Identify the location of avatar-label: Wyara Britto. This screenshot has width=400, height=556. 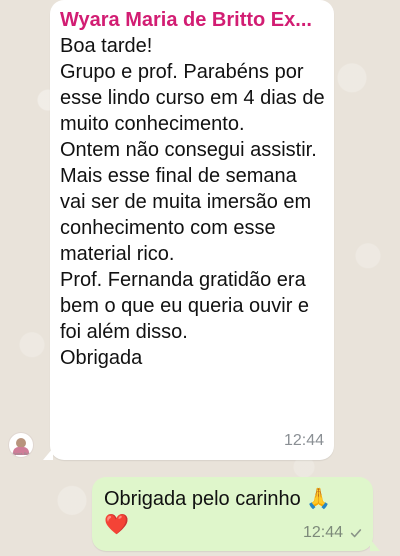
(22, 453).